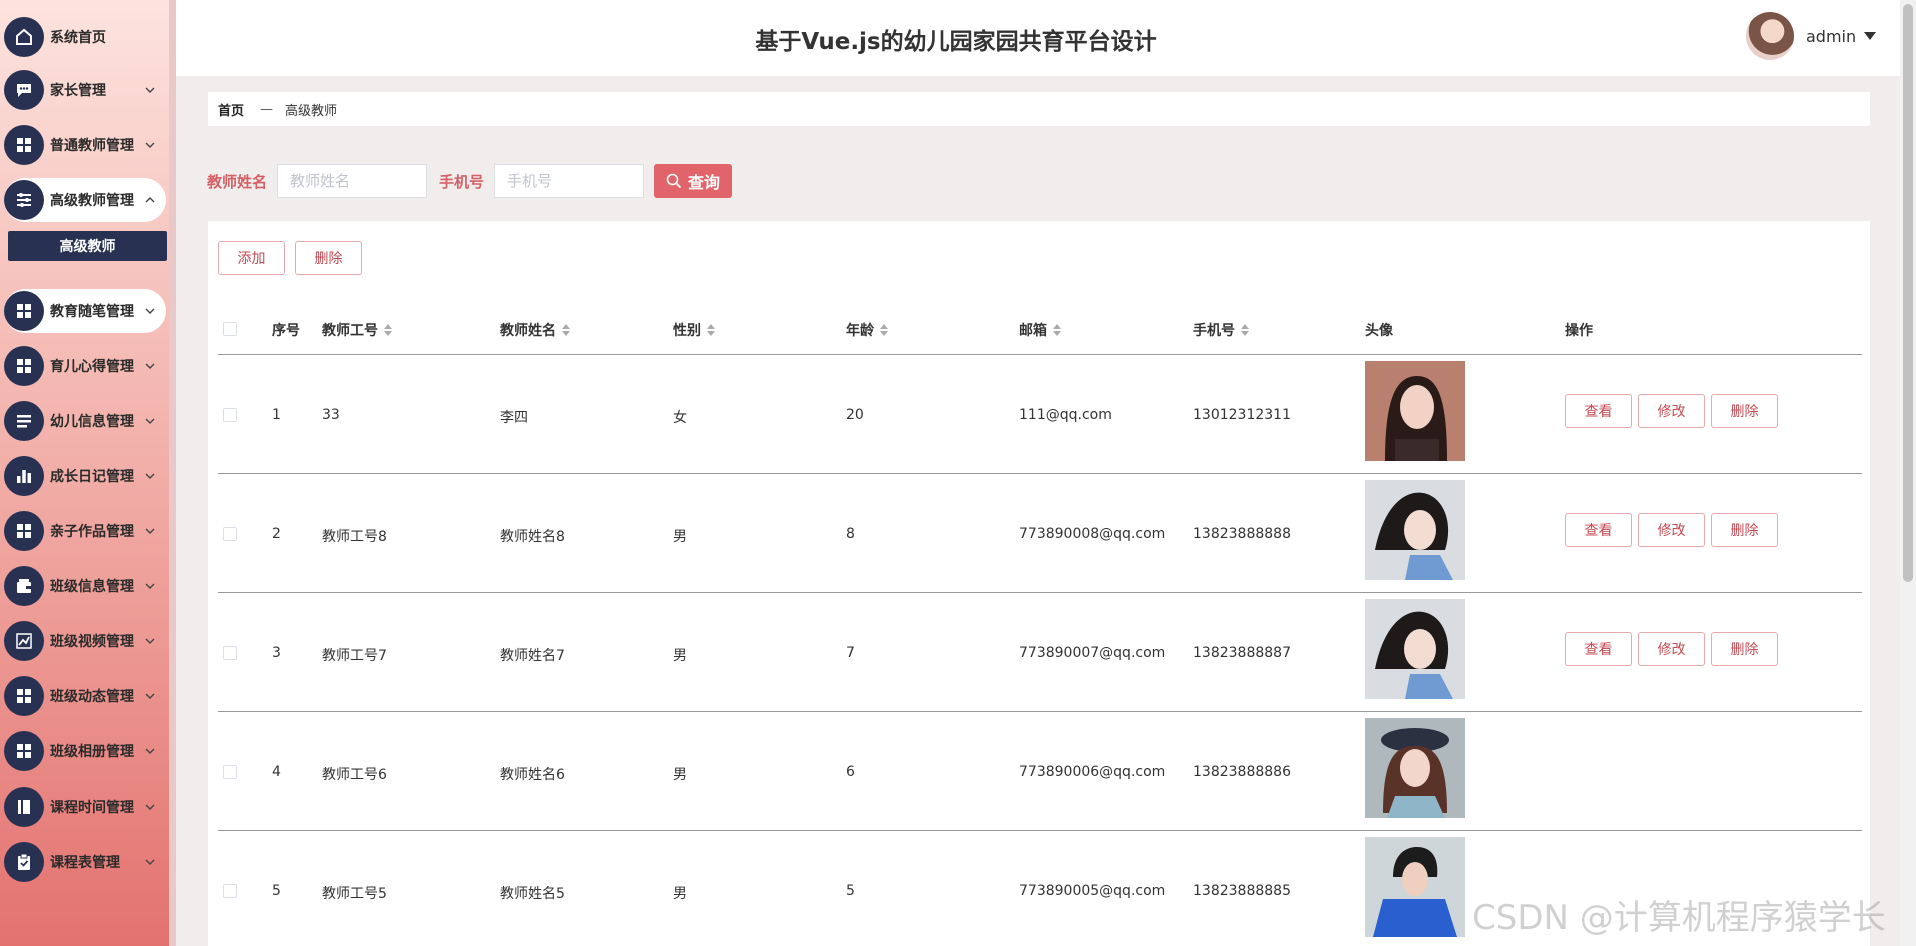 The width and height of the screenshot is (1916, 946). Describe the element at coordinates (85, 751) in the screenshot. I see `sidebar-item-class-album: 班级相册管理` at that location.